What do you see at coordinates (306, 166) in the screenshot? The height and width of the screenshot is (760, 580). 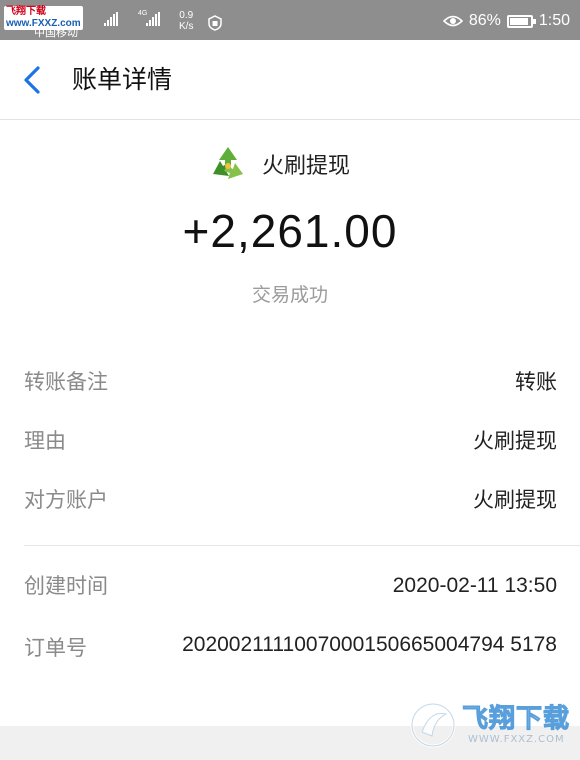 I see `merchant-name: 火刷提现` at bounding box center [306, 166].